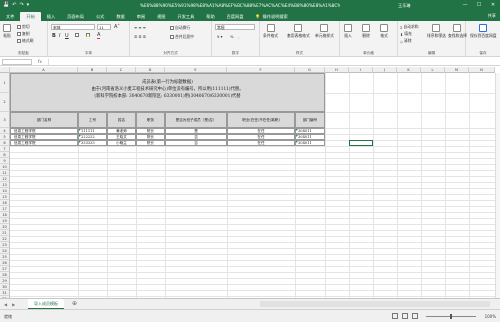  Describe the element at coordinates (348, 31) in the screenshot. I see `insert-cells-button: 插入` at that location.